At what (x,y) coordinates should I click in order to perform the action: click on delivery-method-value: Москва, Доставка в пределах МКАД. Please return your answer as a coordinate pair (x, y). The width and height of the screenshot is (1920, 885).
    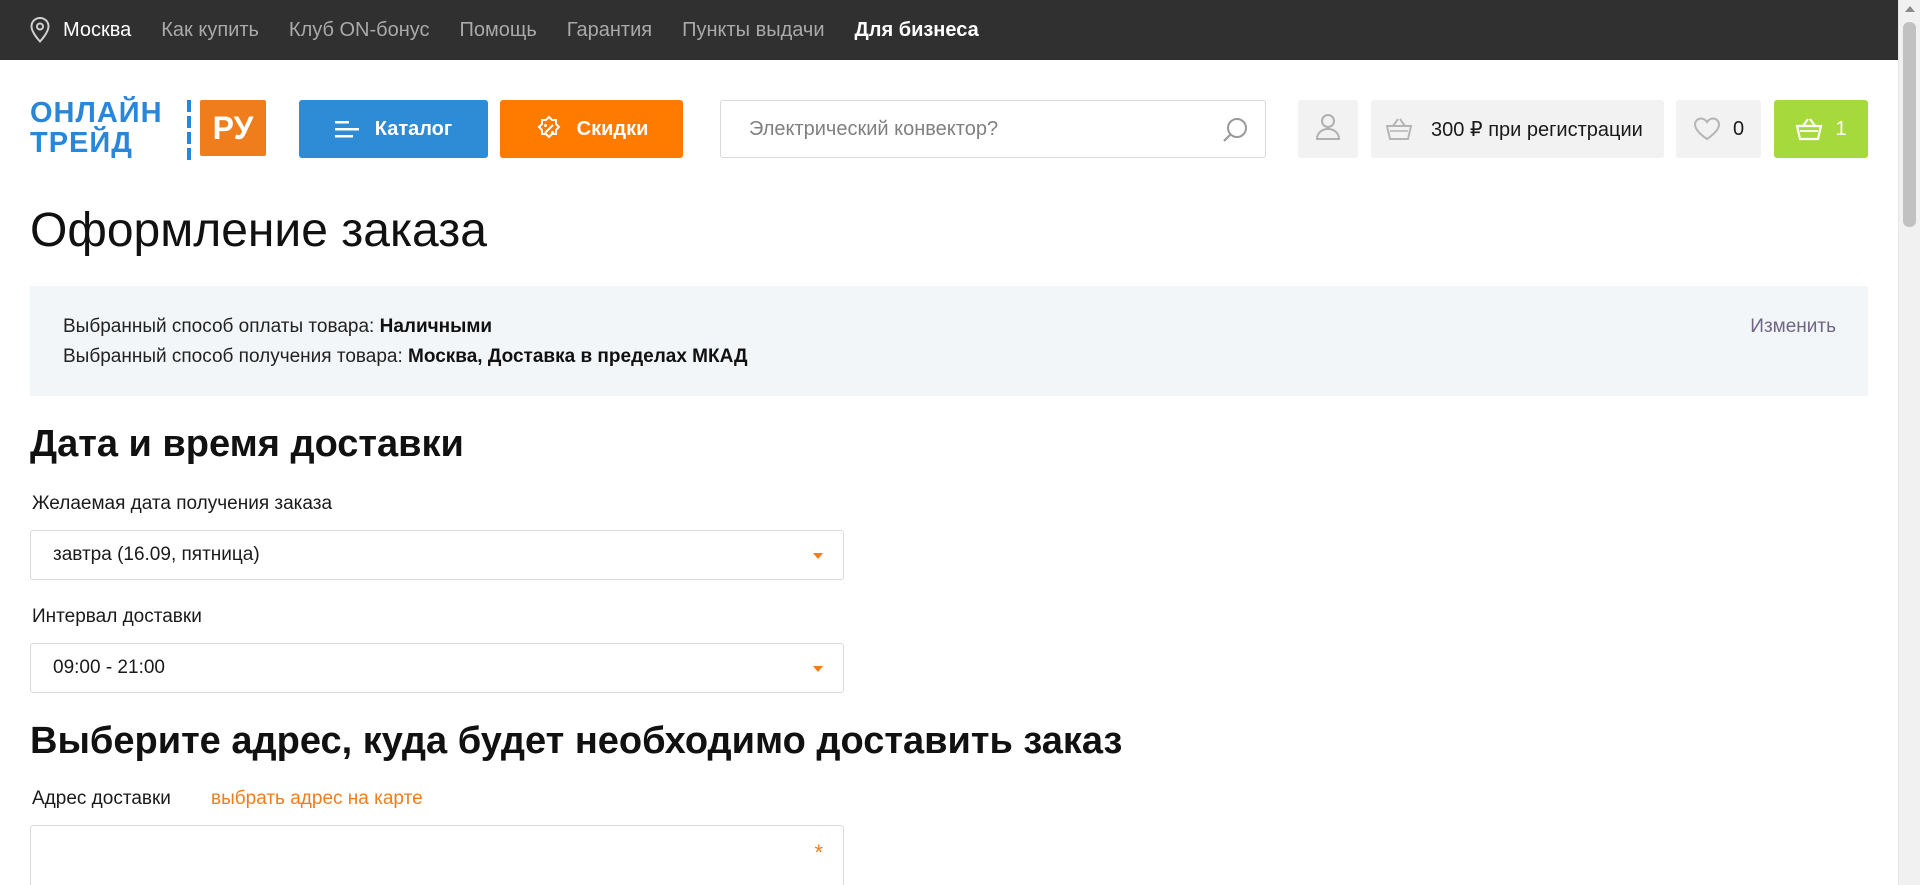
    Looking at the image, I should click on (578, 356).